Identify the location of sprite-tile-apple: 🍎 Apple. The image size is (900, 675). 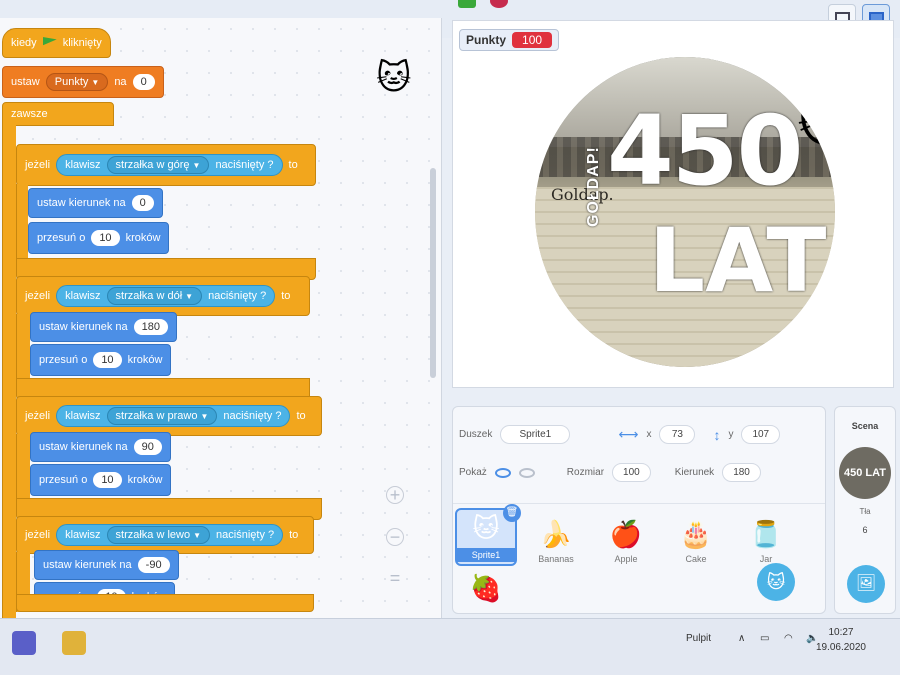
(626, 537).